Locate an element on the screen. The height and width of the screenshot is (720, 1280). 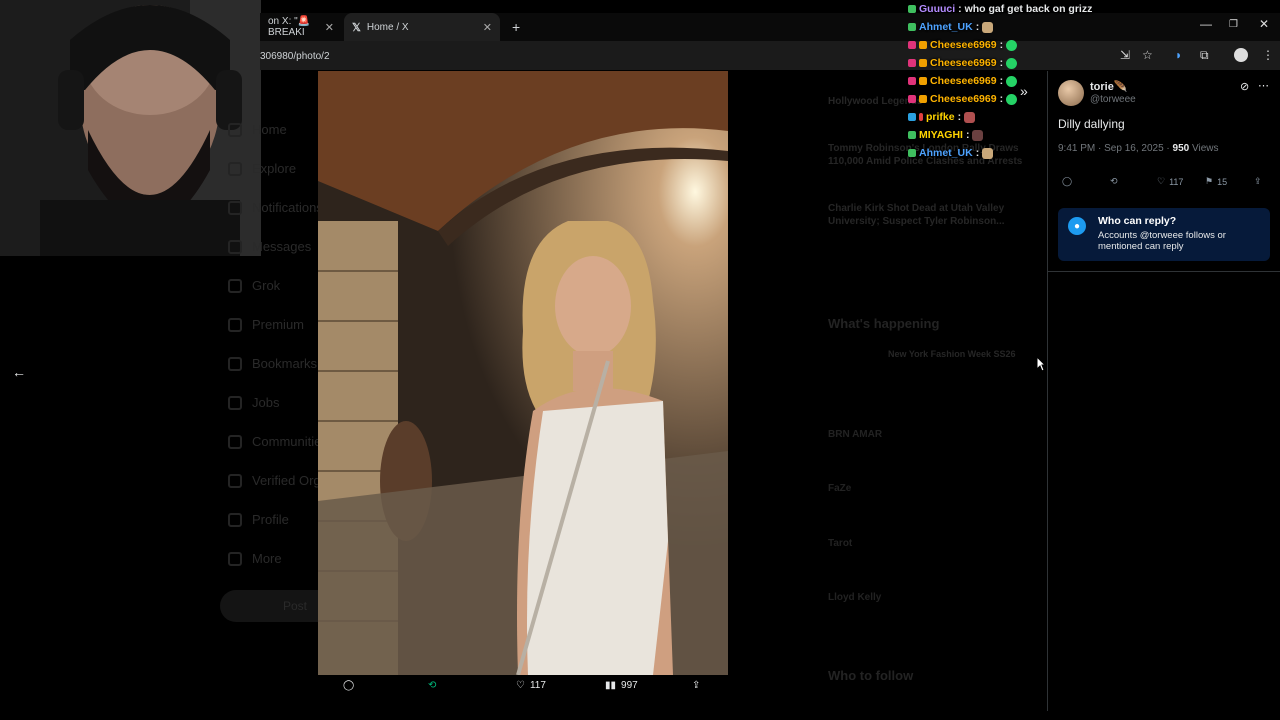
retweet-icon: ⟲ is located at coordinates (432, 685).